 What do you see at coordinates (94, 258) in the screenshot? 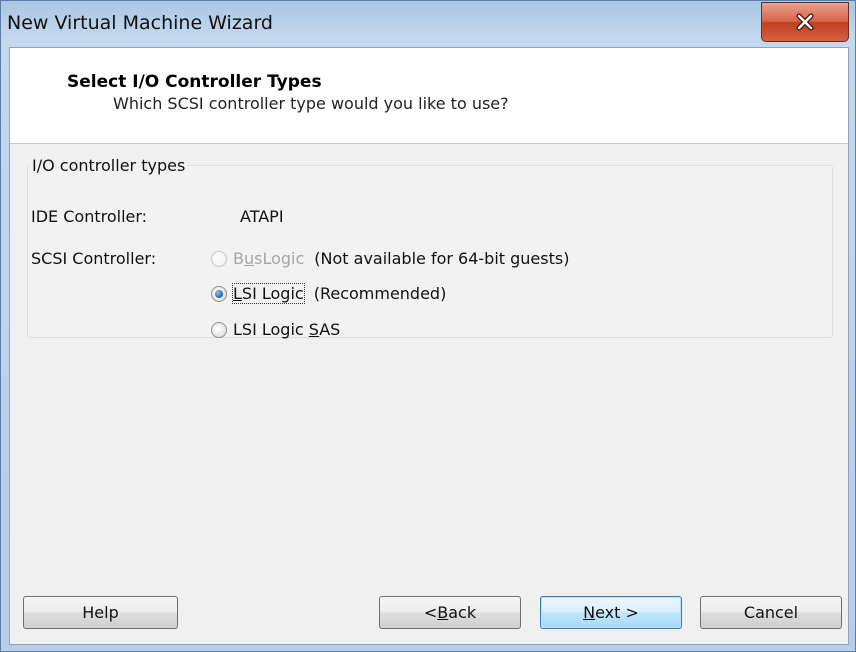
I see `scsi-controller-label: SCSI Controller:` at bounding box center [94, 258].